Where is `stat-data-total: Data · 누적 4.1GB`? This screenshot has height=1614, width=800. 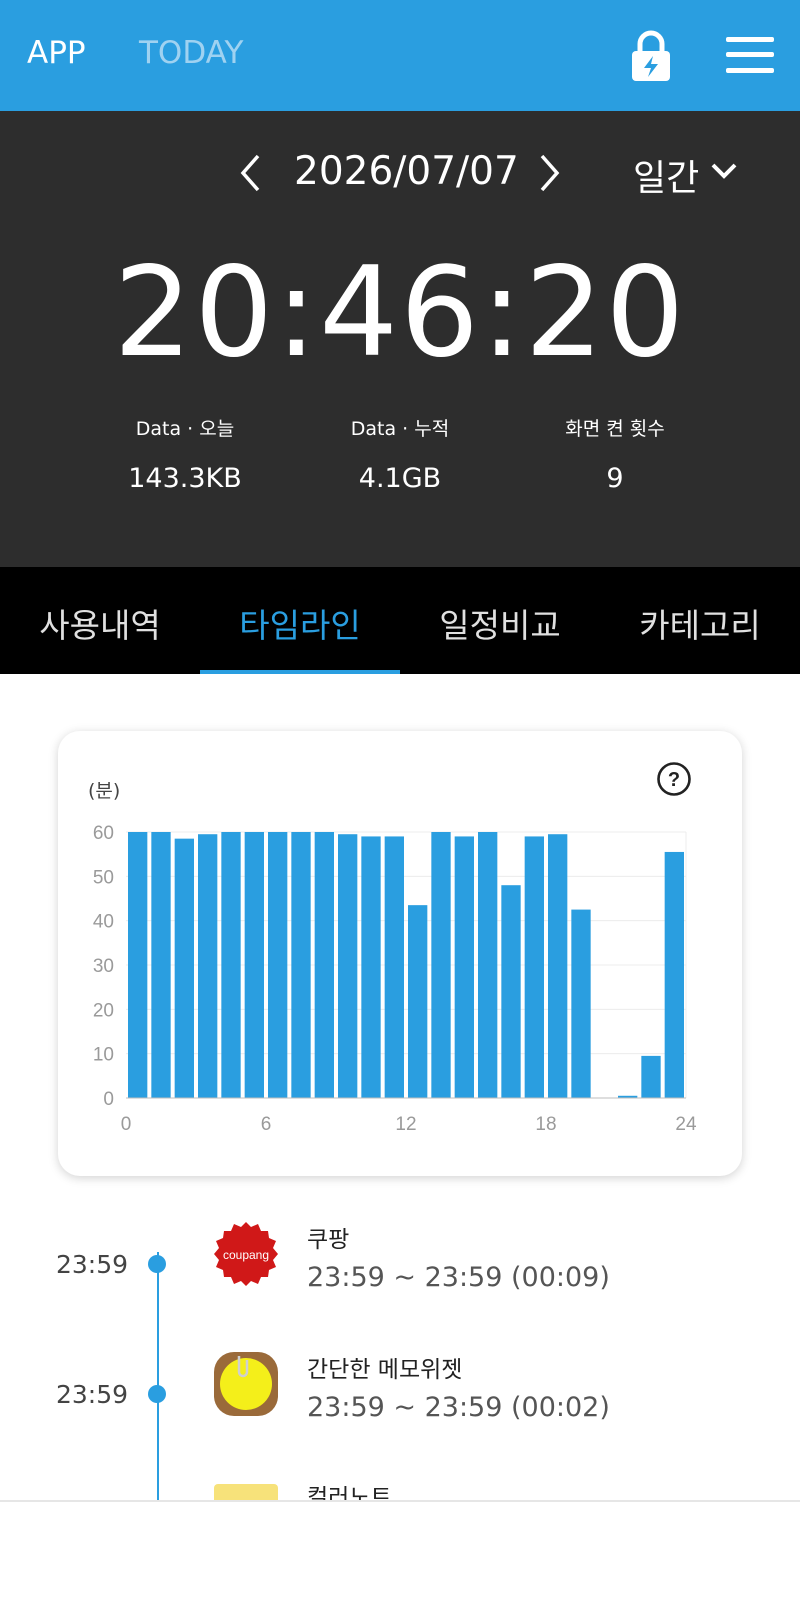 stat-data-total: Data · 누적 4.1GB is located at coordinates (400, 454).